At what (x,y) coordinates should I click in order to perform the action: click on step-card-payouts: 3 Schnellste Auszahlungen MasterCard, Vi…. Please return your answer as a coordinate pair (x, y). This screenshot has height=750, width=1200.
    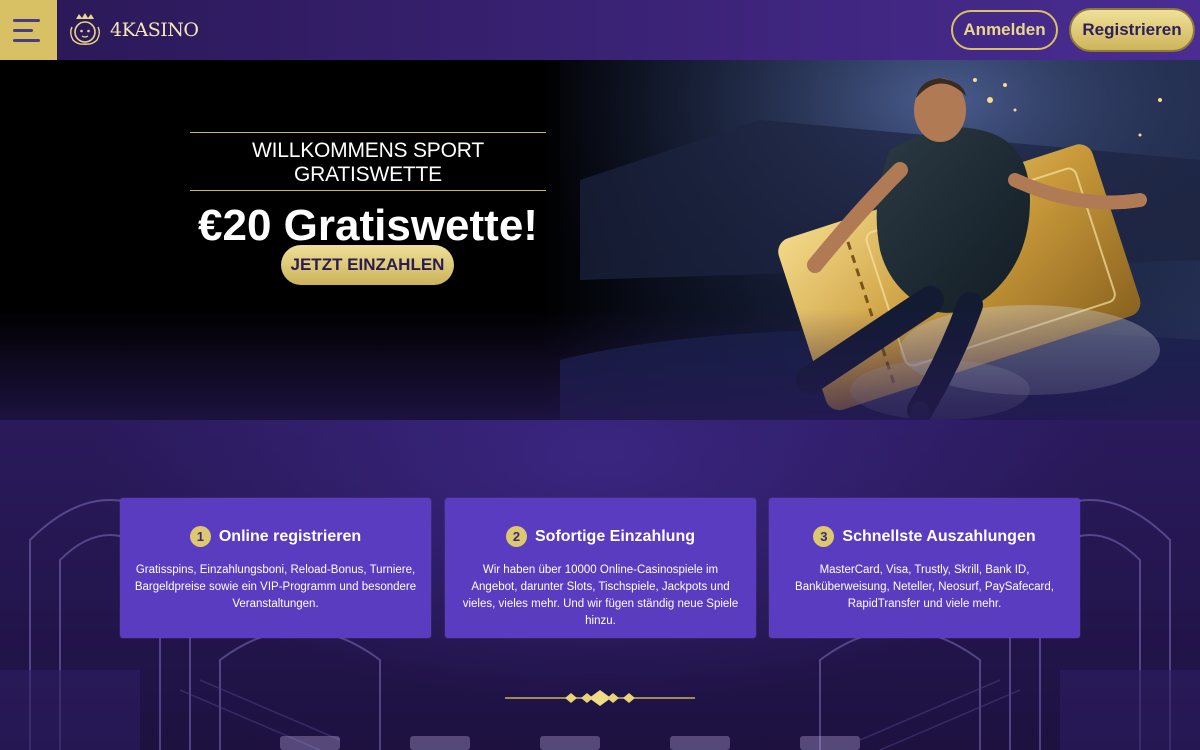
    Looking at the image, I should click on (924, 568).